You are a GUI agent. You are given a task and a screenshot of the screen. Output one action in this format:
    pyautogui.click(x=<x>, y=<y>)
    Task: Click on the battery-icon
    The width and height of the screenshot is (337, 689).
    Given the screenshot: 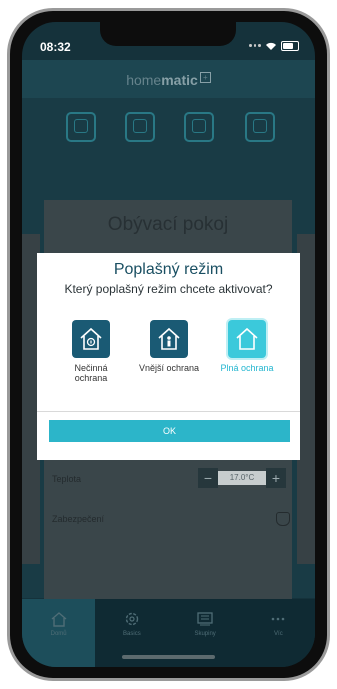 What is the action you would take?
    pyautogui.click(x=290, y=46)
    